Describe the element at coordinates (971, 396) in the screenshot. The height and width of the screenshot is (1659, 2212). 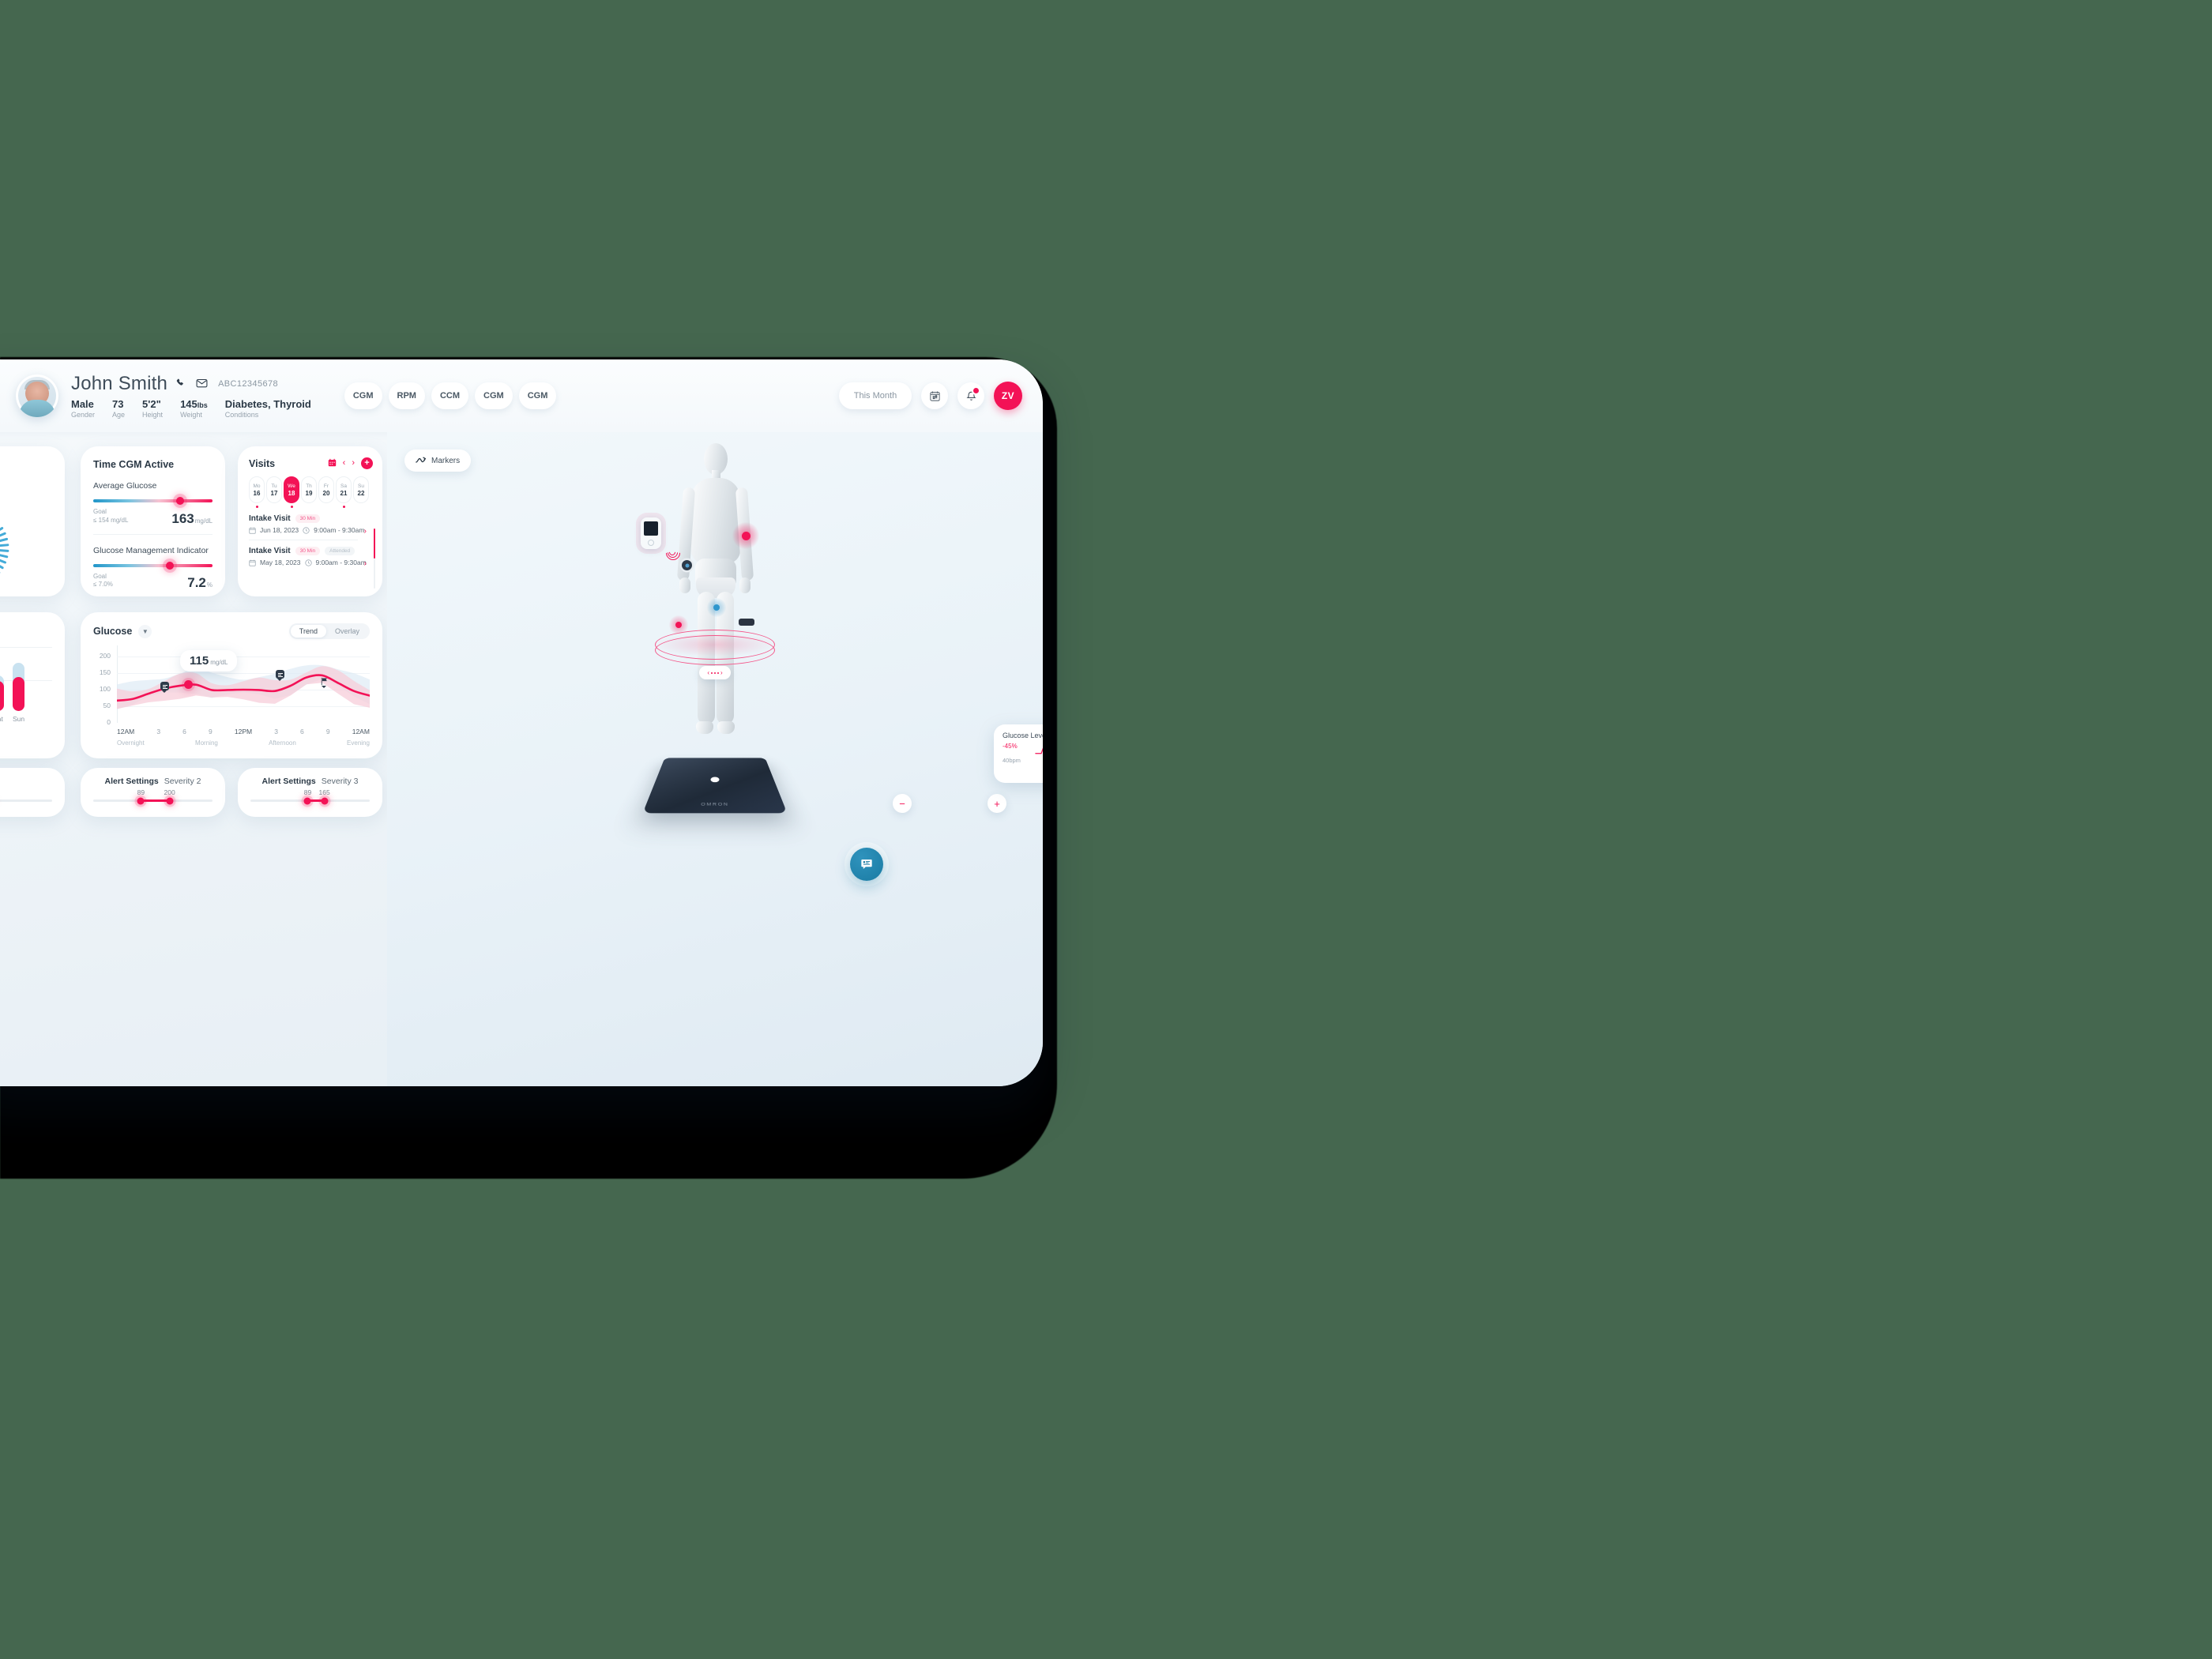
I see `notification-bell-icon` at that location.